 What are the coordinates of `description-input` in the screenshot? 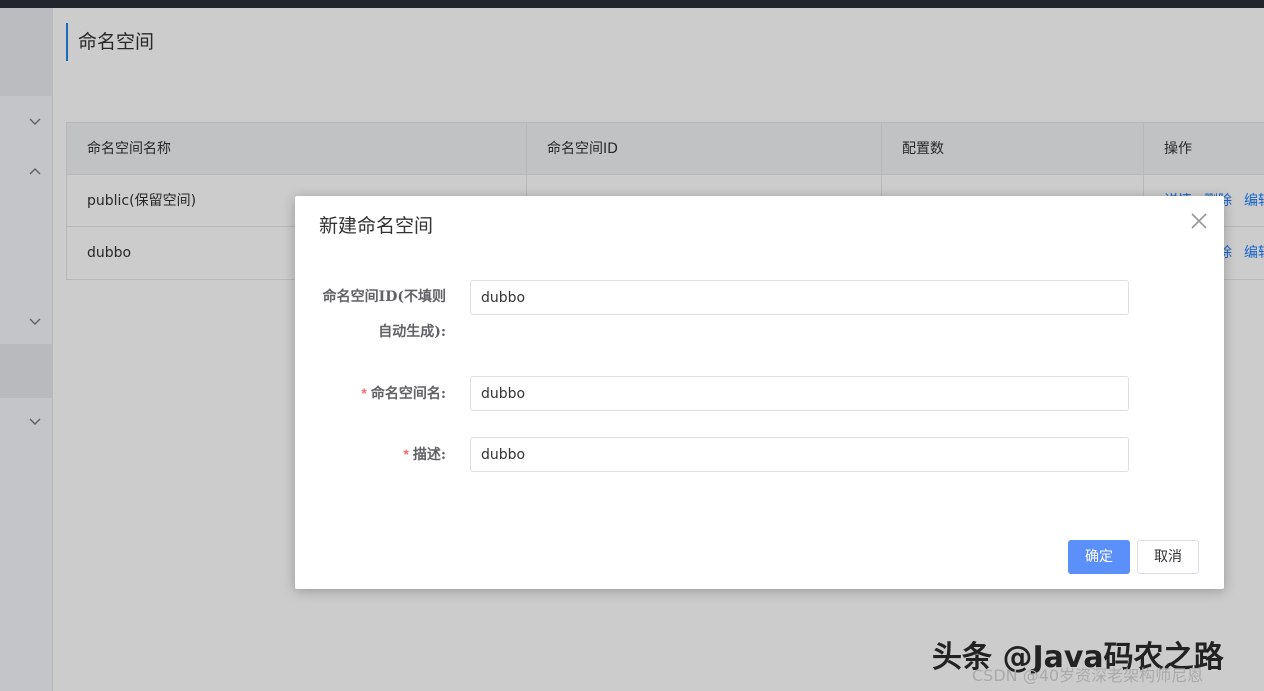 It's located at (799, 454).